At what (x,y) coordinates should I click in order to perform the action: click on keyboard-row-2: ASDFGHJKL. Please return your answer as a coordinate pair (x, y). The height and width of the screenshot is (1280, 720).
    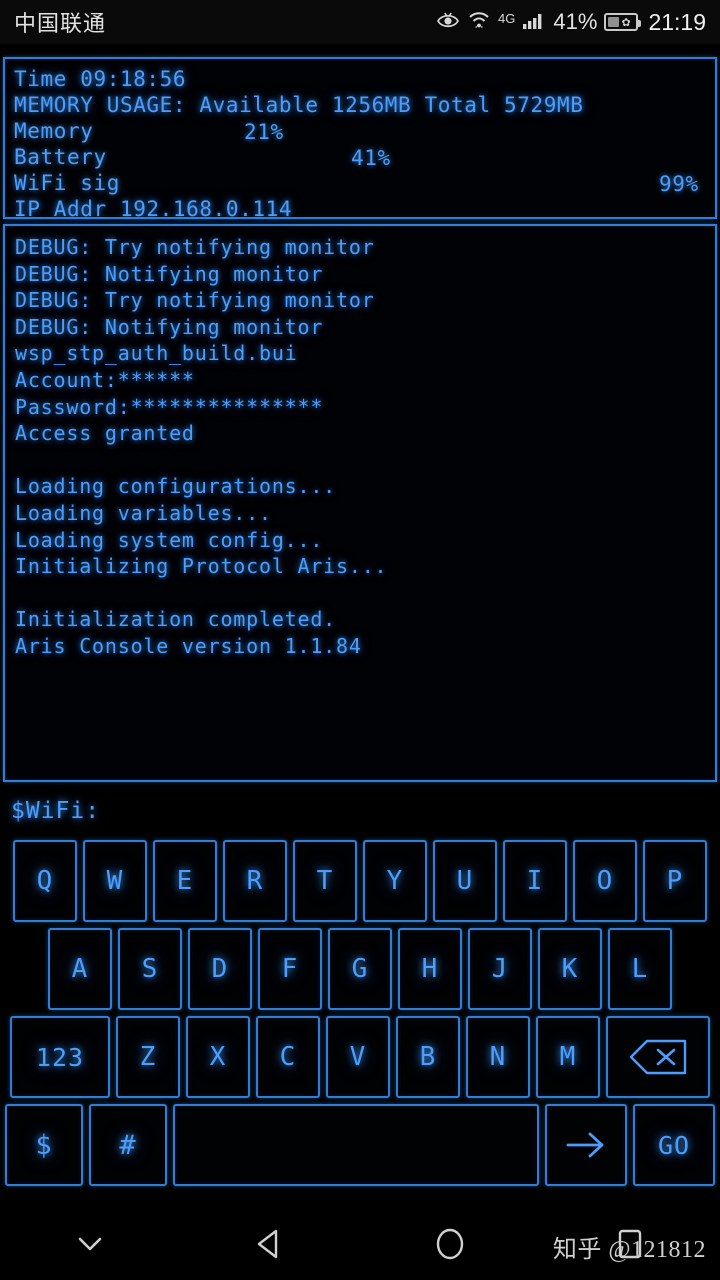
    Looking at the image, I should click on (360, 969).